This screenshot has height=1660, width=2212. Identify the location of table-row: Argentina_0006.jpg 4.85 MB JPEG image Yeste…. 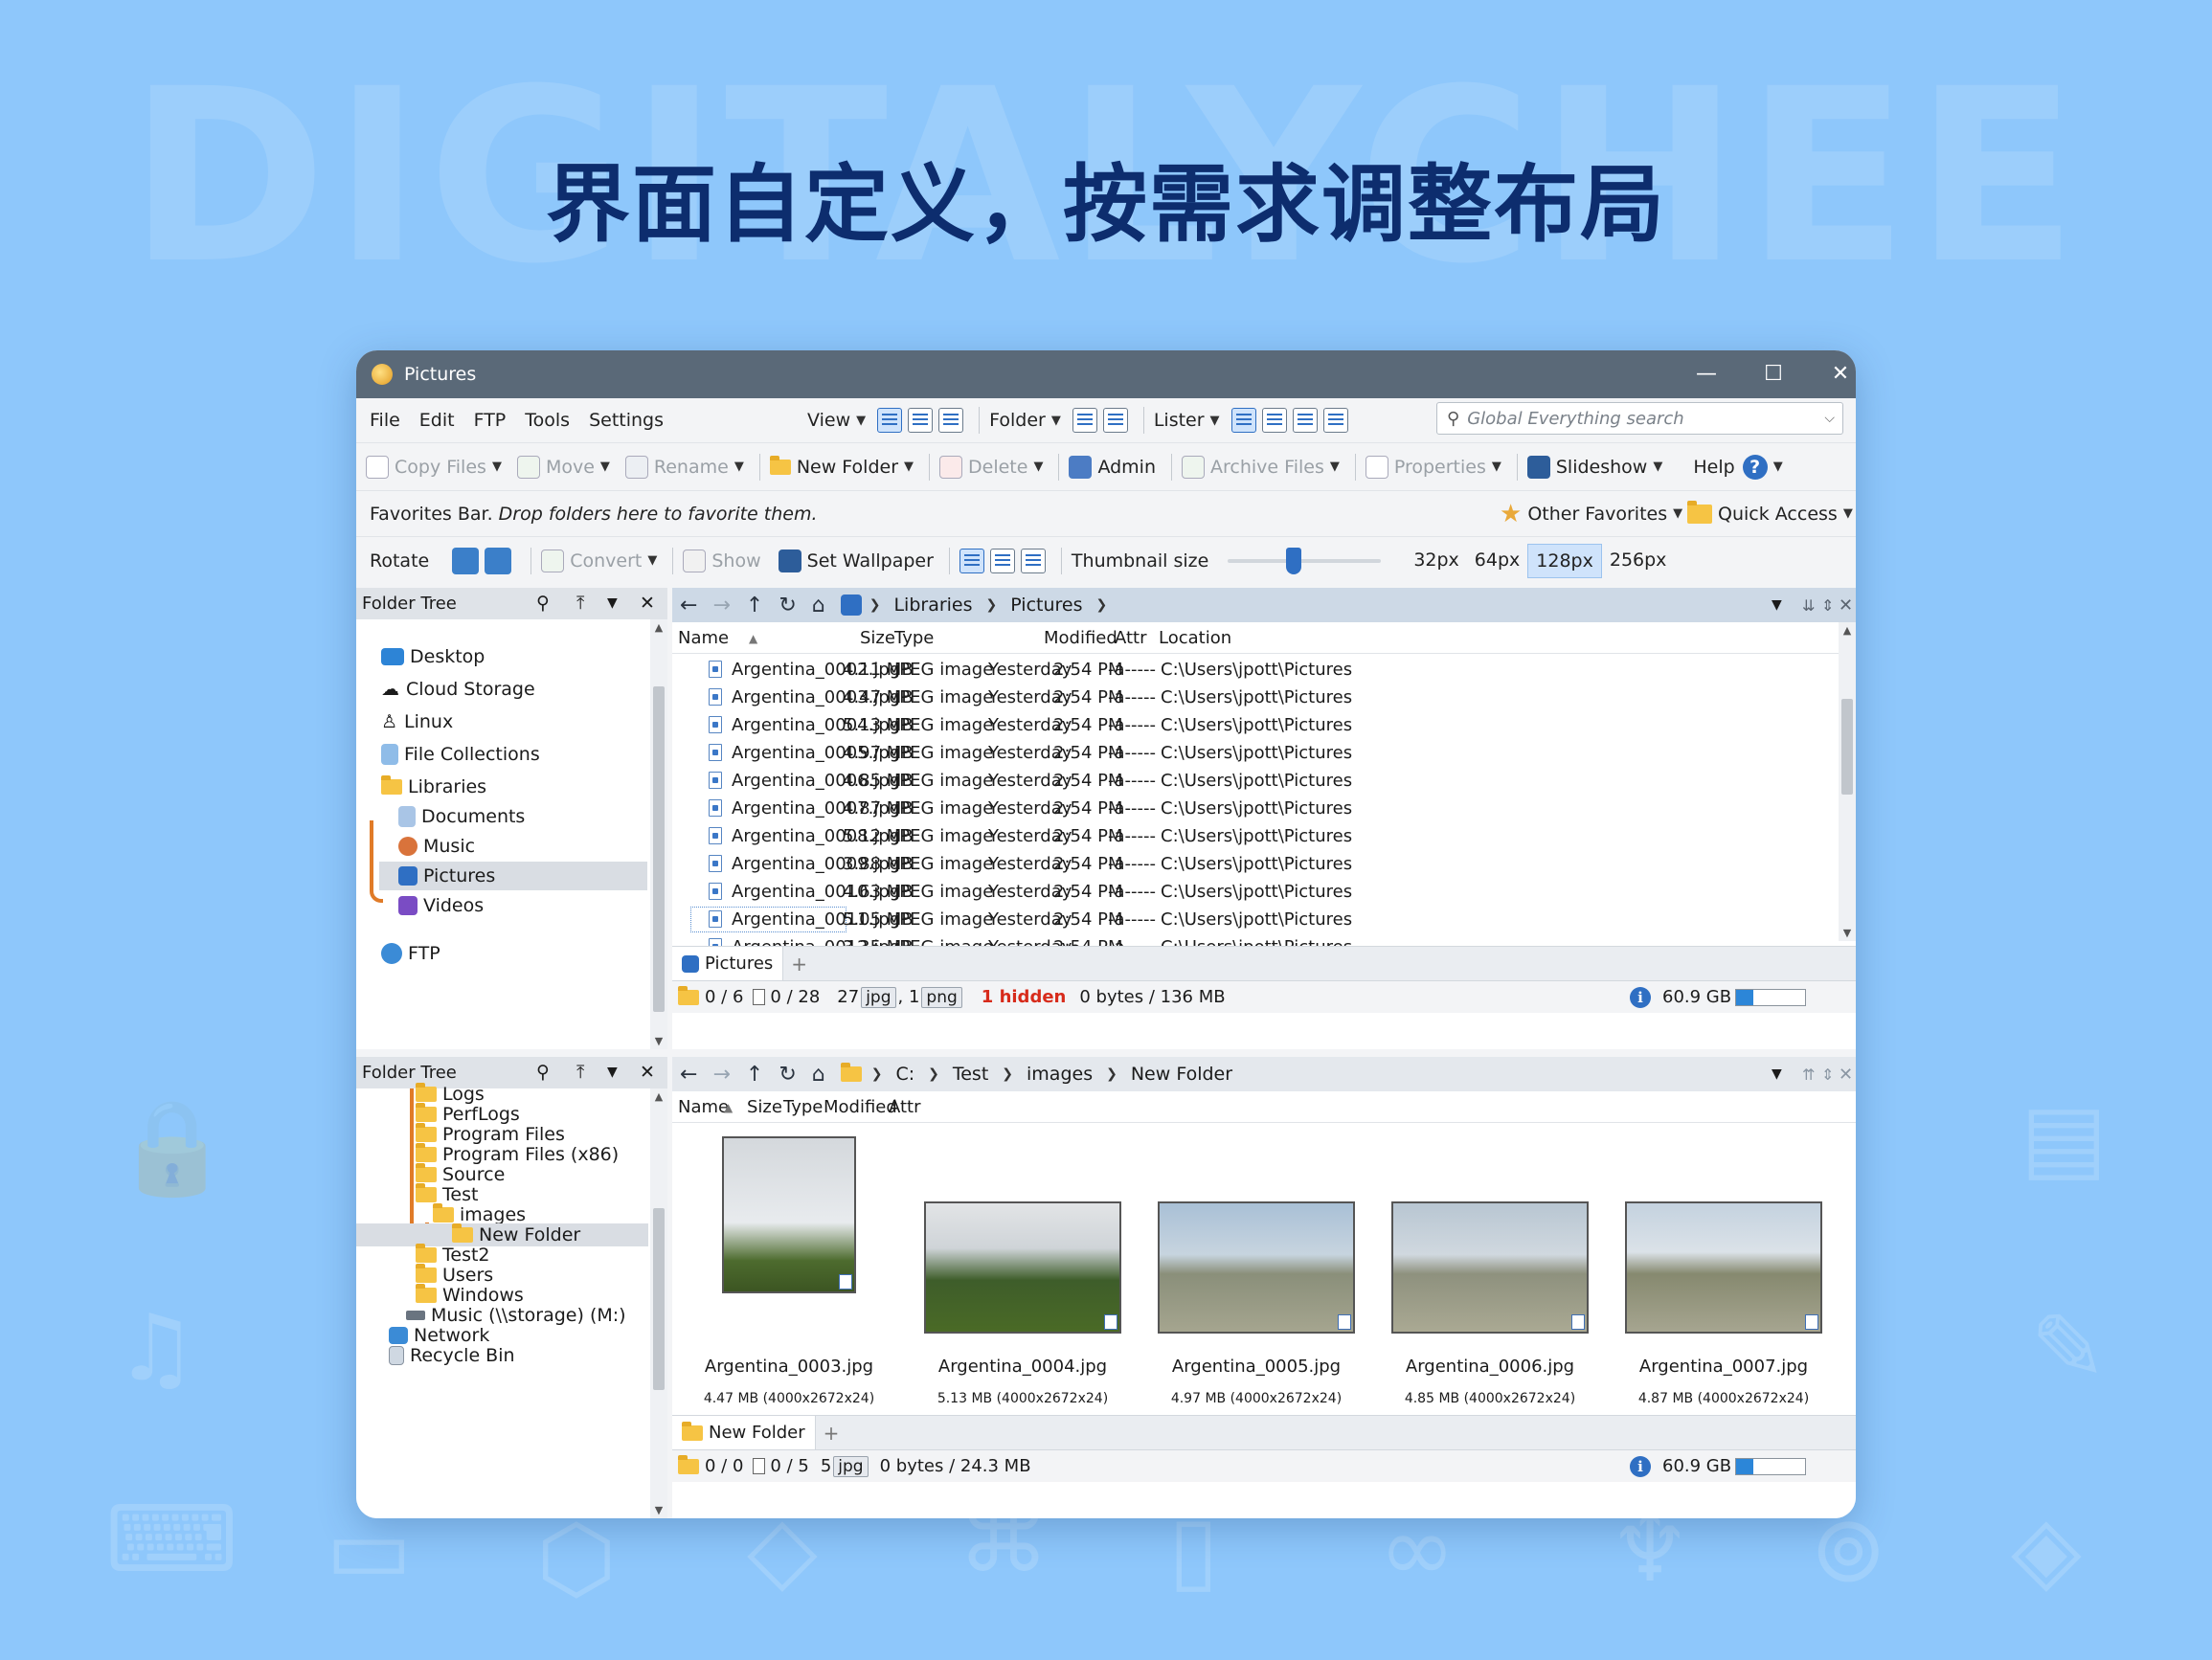
(1255, 781).